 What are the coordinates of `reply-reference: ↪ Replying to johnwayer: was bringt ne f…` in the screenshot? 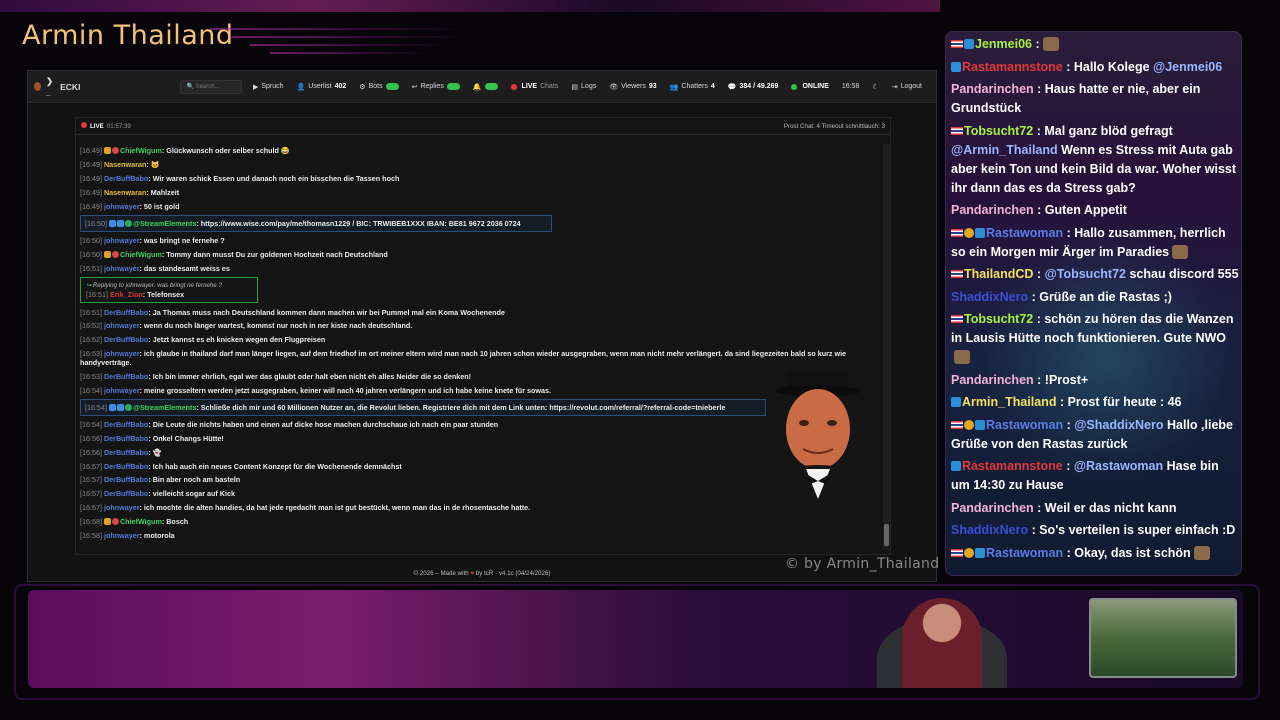 It's located at (169, 285).